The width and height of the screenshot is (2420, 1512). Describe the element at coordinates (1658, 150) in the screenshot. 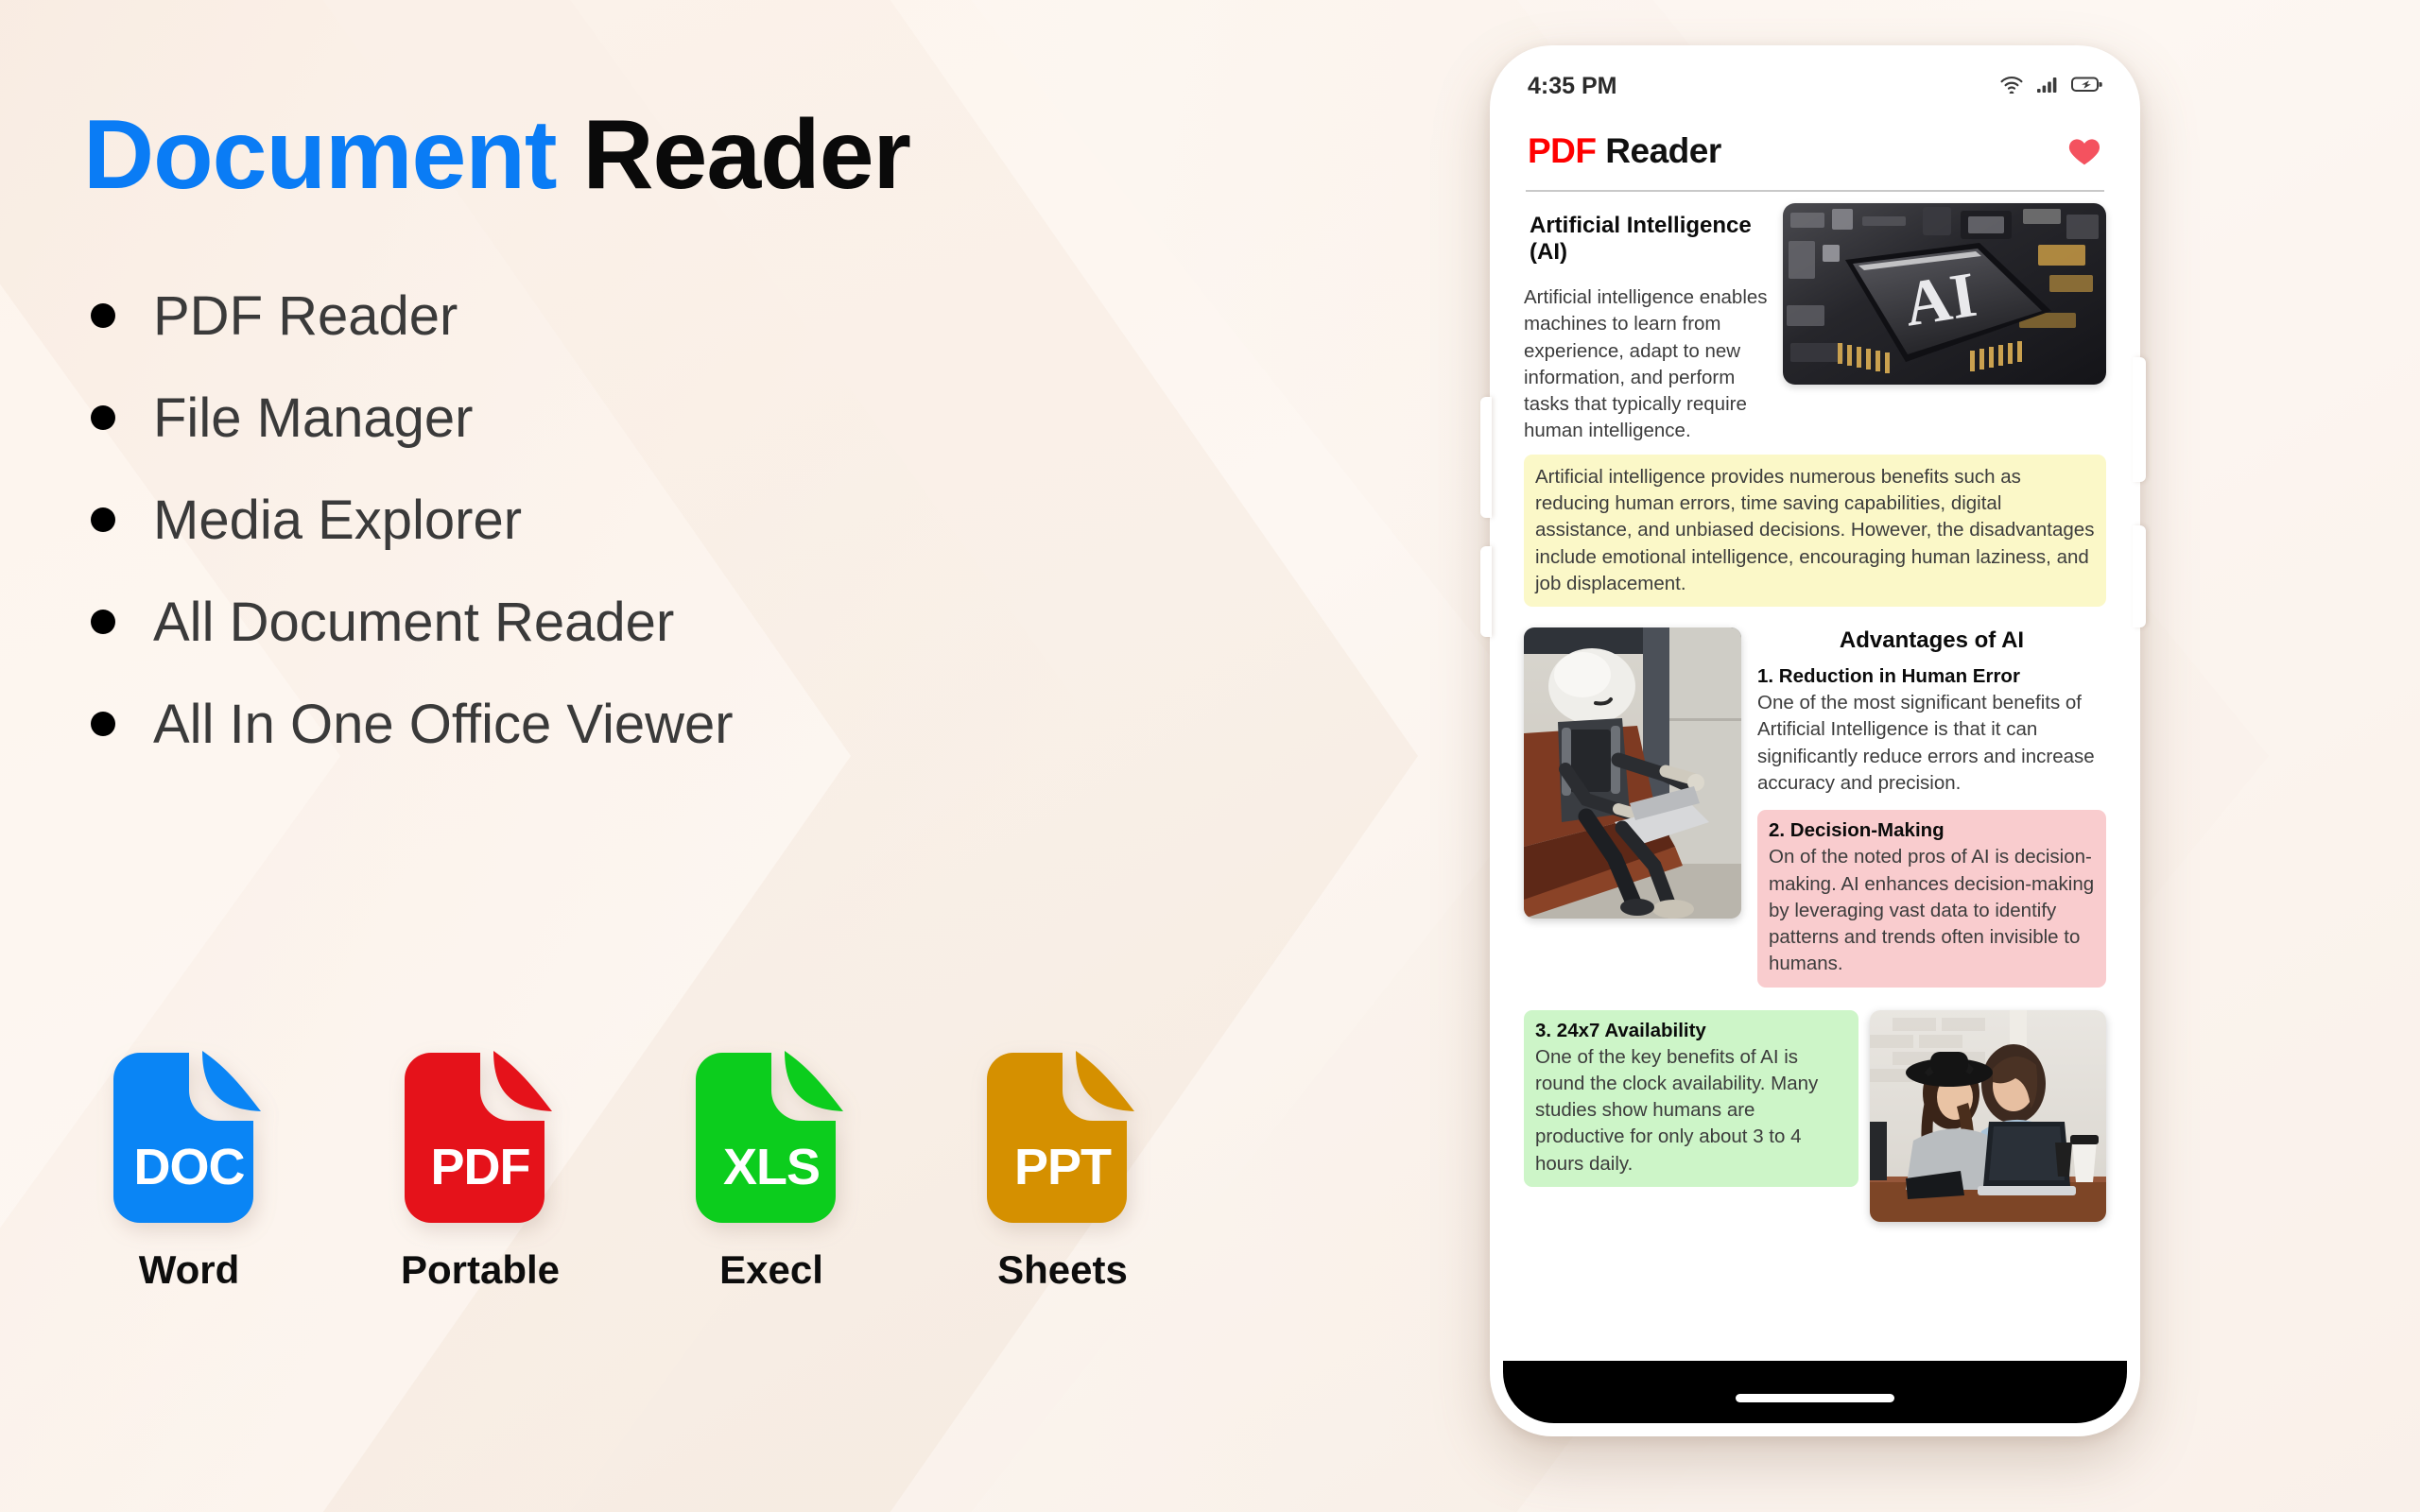

I see `app-title-rest: Reader` at that location.